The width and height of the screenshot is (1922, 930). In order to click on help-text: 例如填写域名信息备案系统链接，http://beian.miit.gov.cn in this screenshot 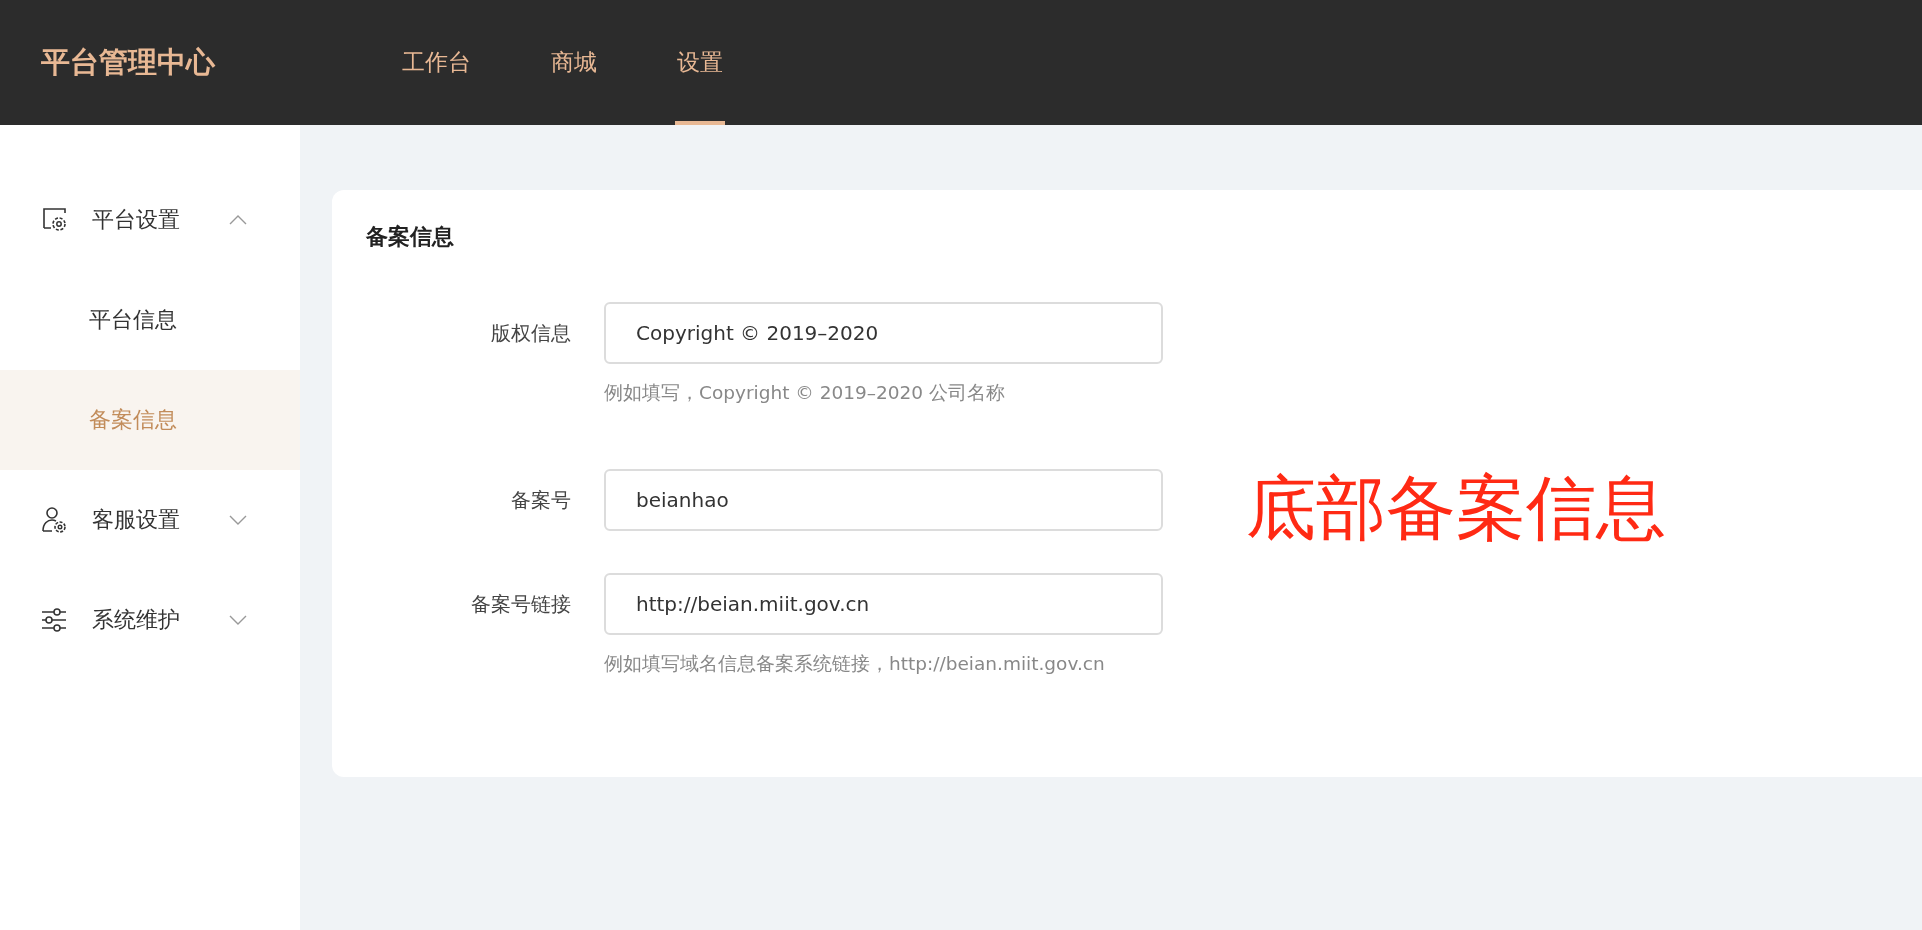, I will do `click(855, 664)`.